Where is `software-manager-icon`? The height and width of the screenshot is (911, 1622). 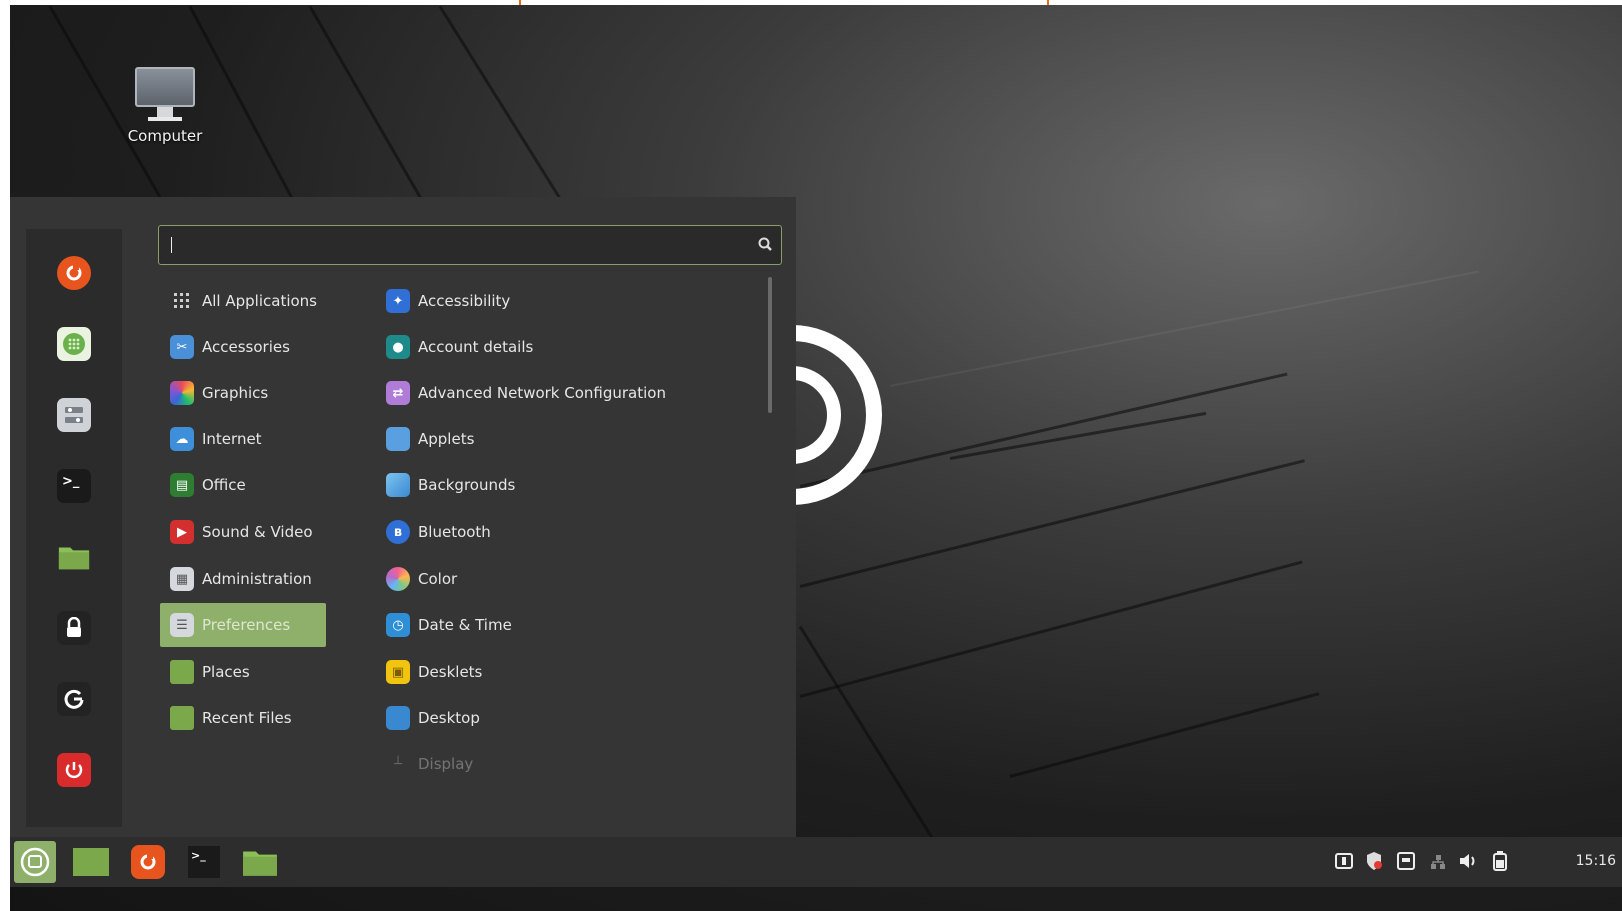 software-manager-icon is located at coordinates (74, 344).